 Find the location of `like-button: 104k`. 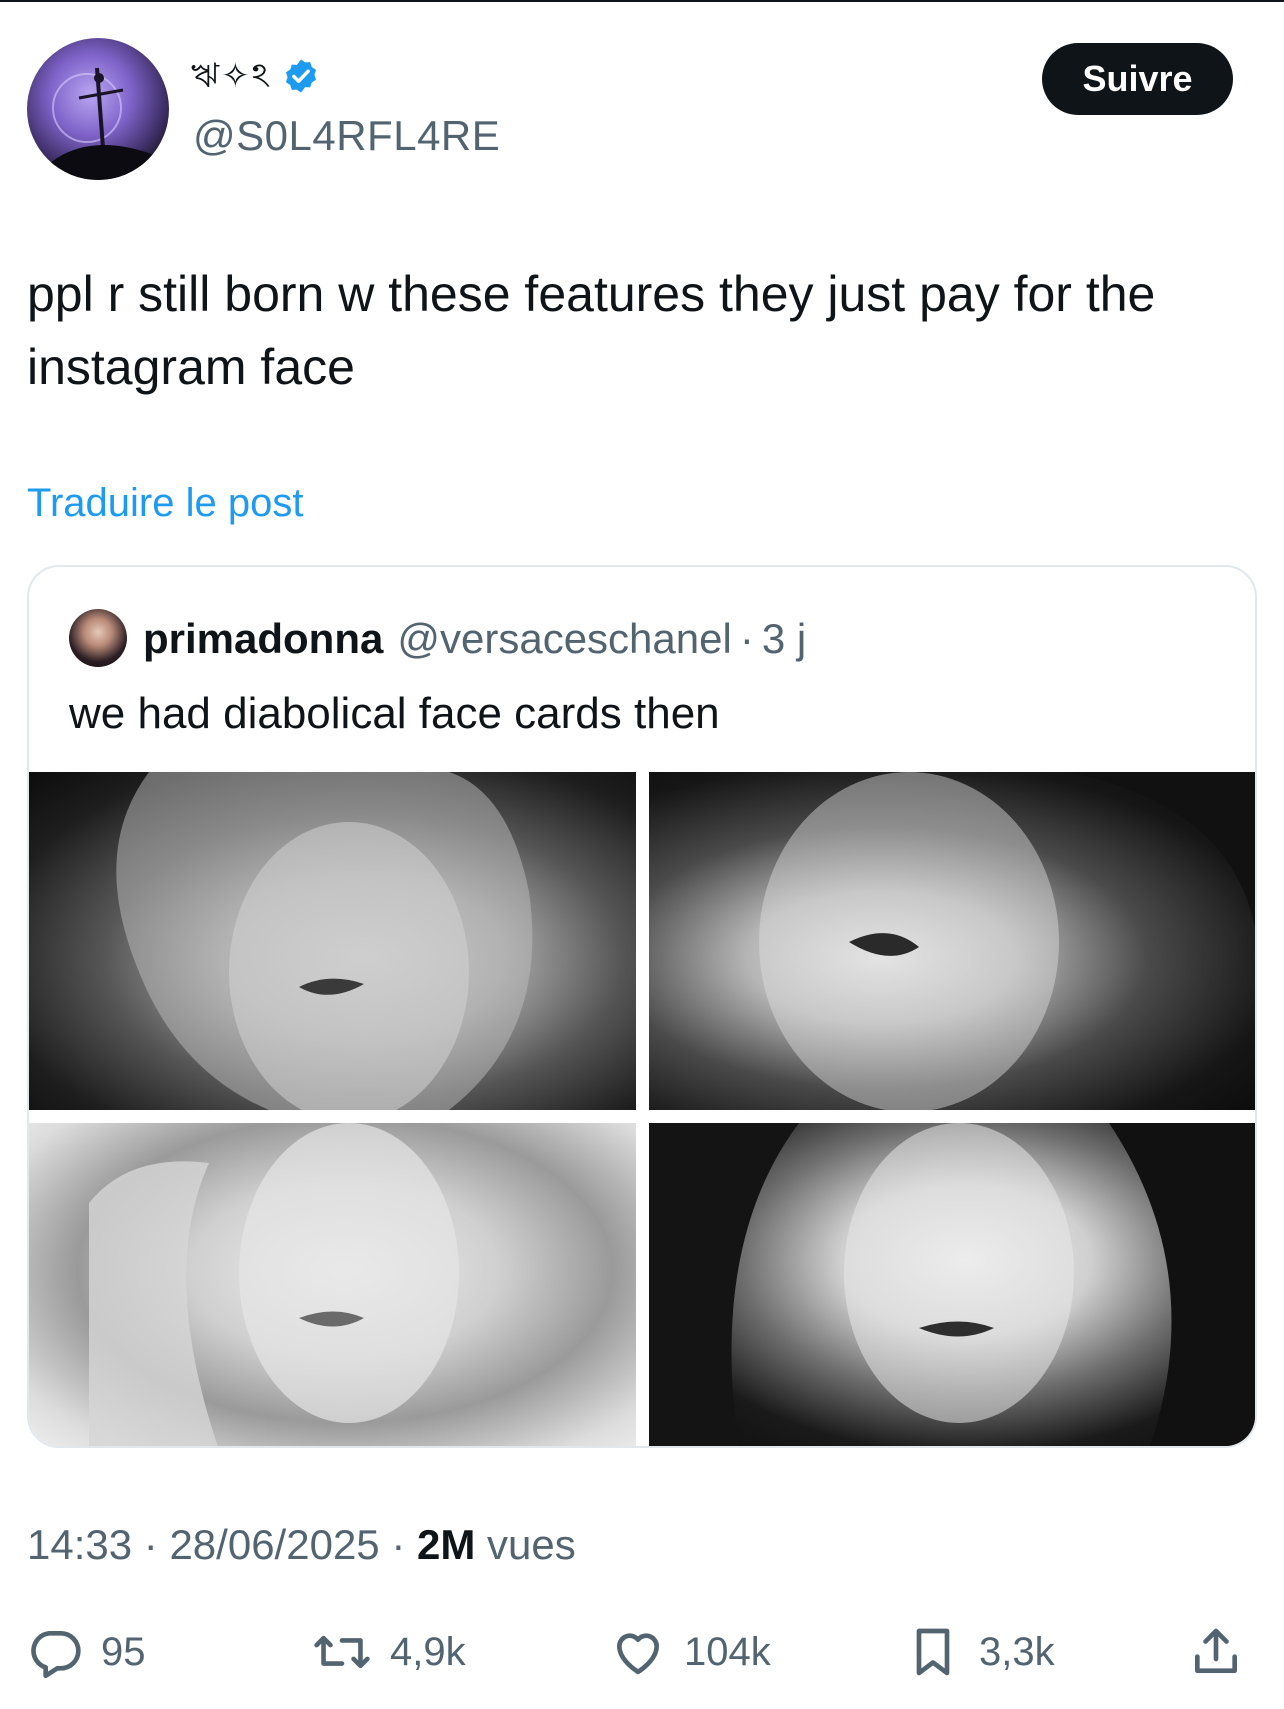

like-button: 104k is located at coordinates (690, 1652).